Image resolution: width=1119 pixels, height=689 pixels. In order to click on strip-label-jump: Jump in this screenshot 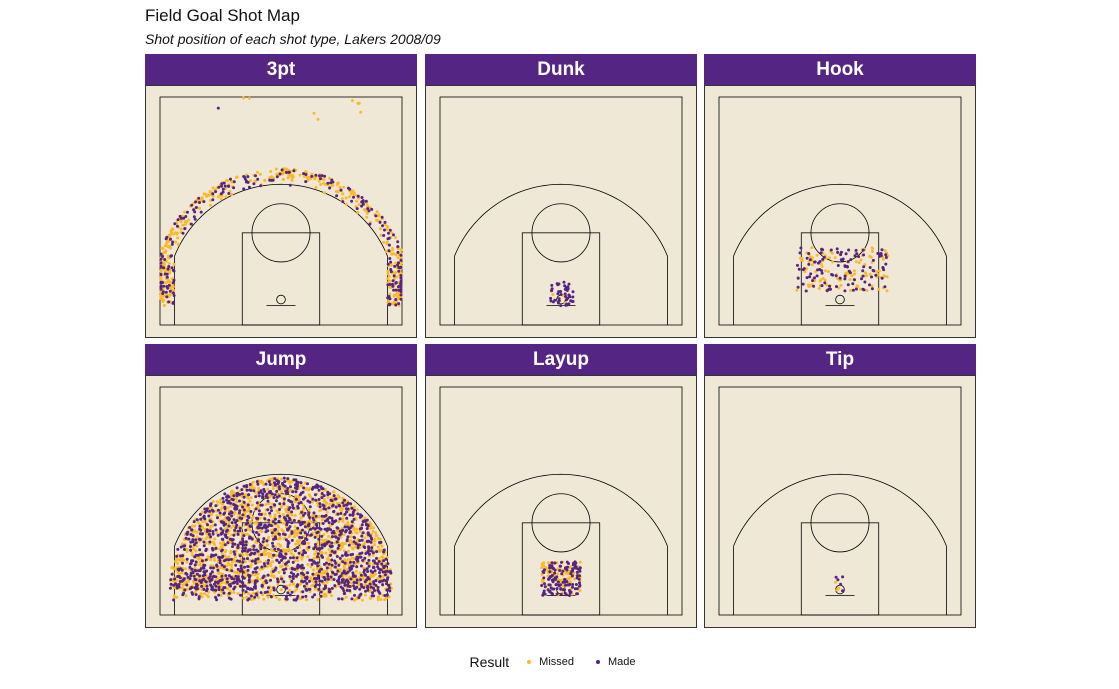, I will do `click(281, 359)`.